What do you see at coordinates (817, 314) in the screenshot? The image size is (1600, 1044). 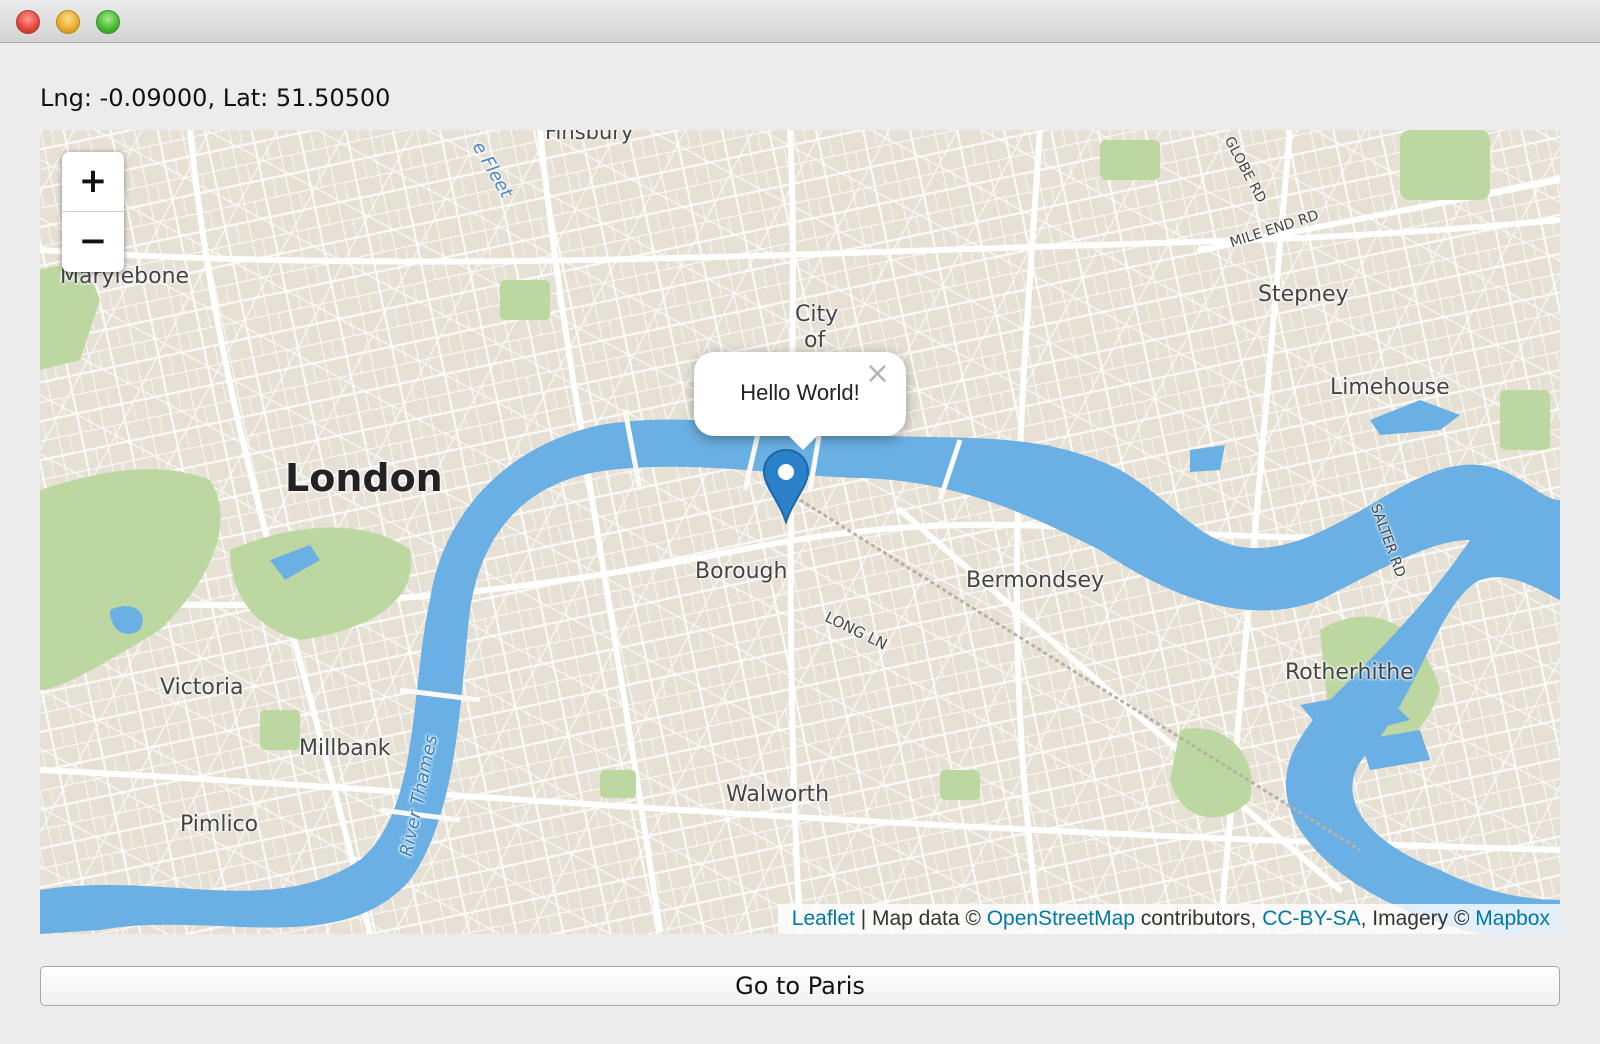 I see `place-label-city: City` at bounding box center [817, 314].